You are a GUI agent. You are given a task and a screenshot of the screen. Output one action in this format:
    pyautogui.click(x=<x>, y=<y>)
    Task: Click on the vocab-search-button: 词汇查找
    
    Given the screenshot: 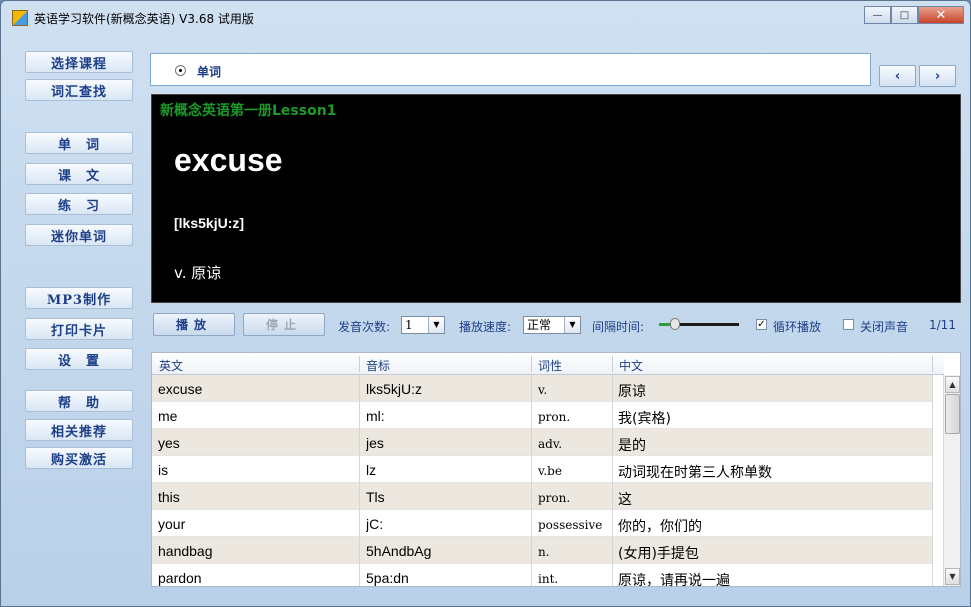 What is the action you would take?
    pyautogui.click(x=79, y=90)
    